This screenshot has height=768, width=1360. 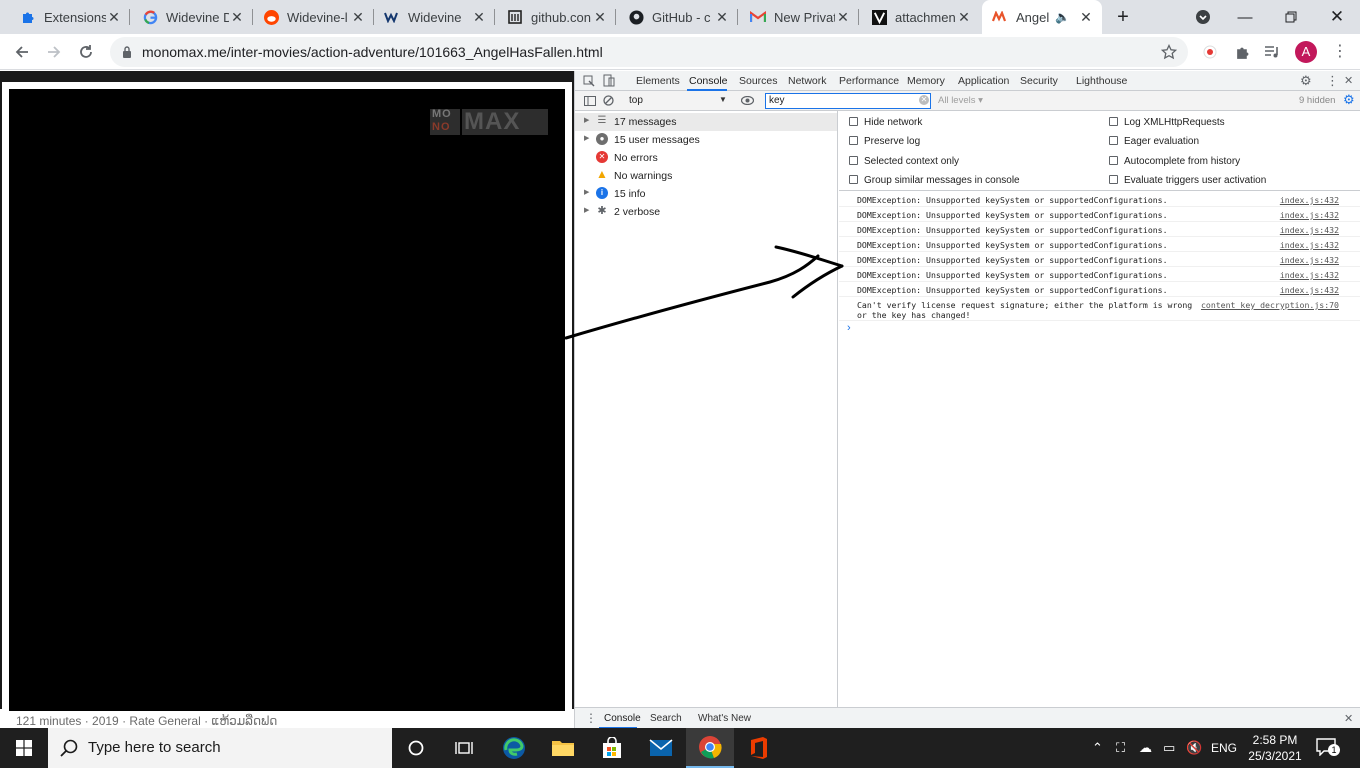 What do you see at coordinates (191, 17) in the screenshot?
I see `tab-widevine-google: Widevine D ✕` at bounding box center [191, 17].